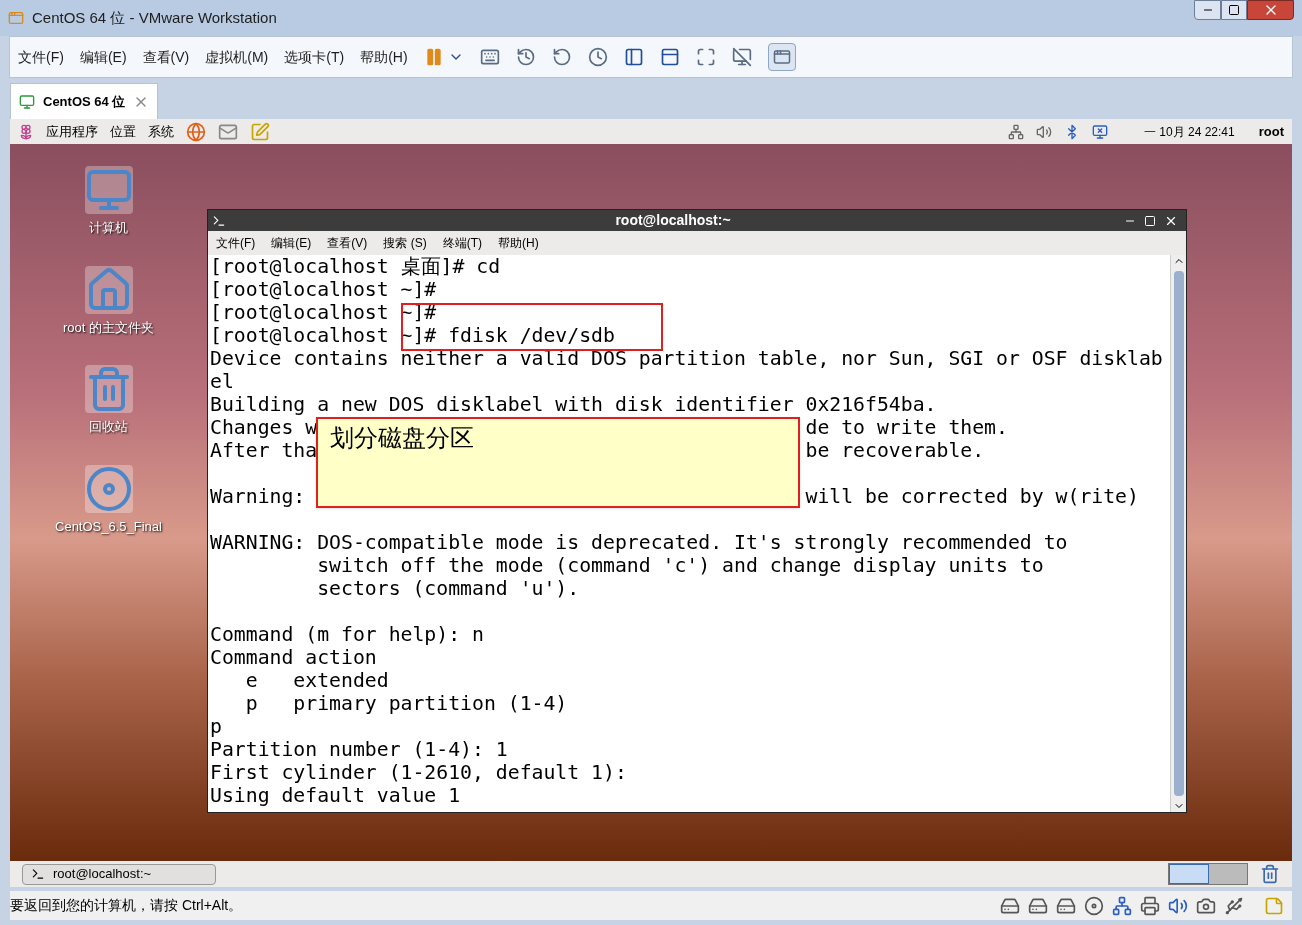  What do you see at coordinates (291, 243) in the screenshot?
I see `terminal-menu-item: 编辑(E)` at bounding box center [291, 243].